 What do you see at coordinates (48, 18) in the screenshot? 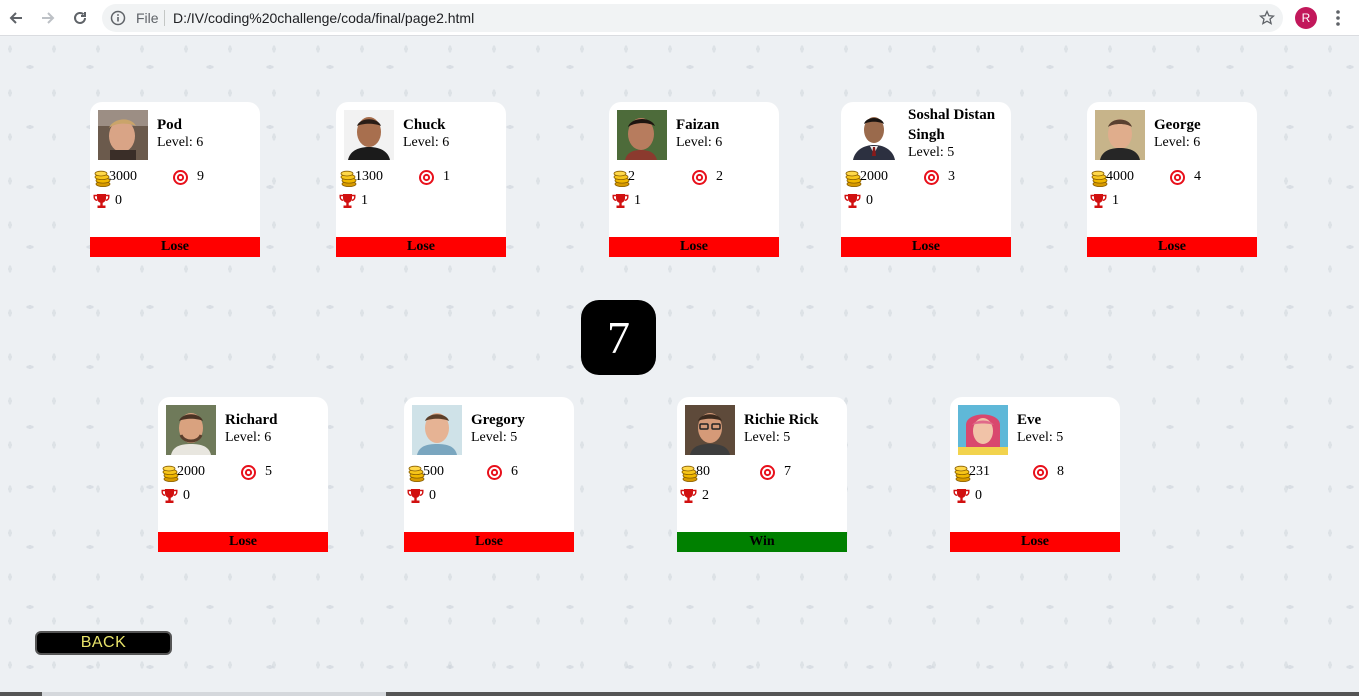
I see `forward-arrow-icon` at bounding box center [48, 18].